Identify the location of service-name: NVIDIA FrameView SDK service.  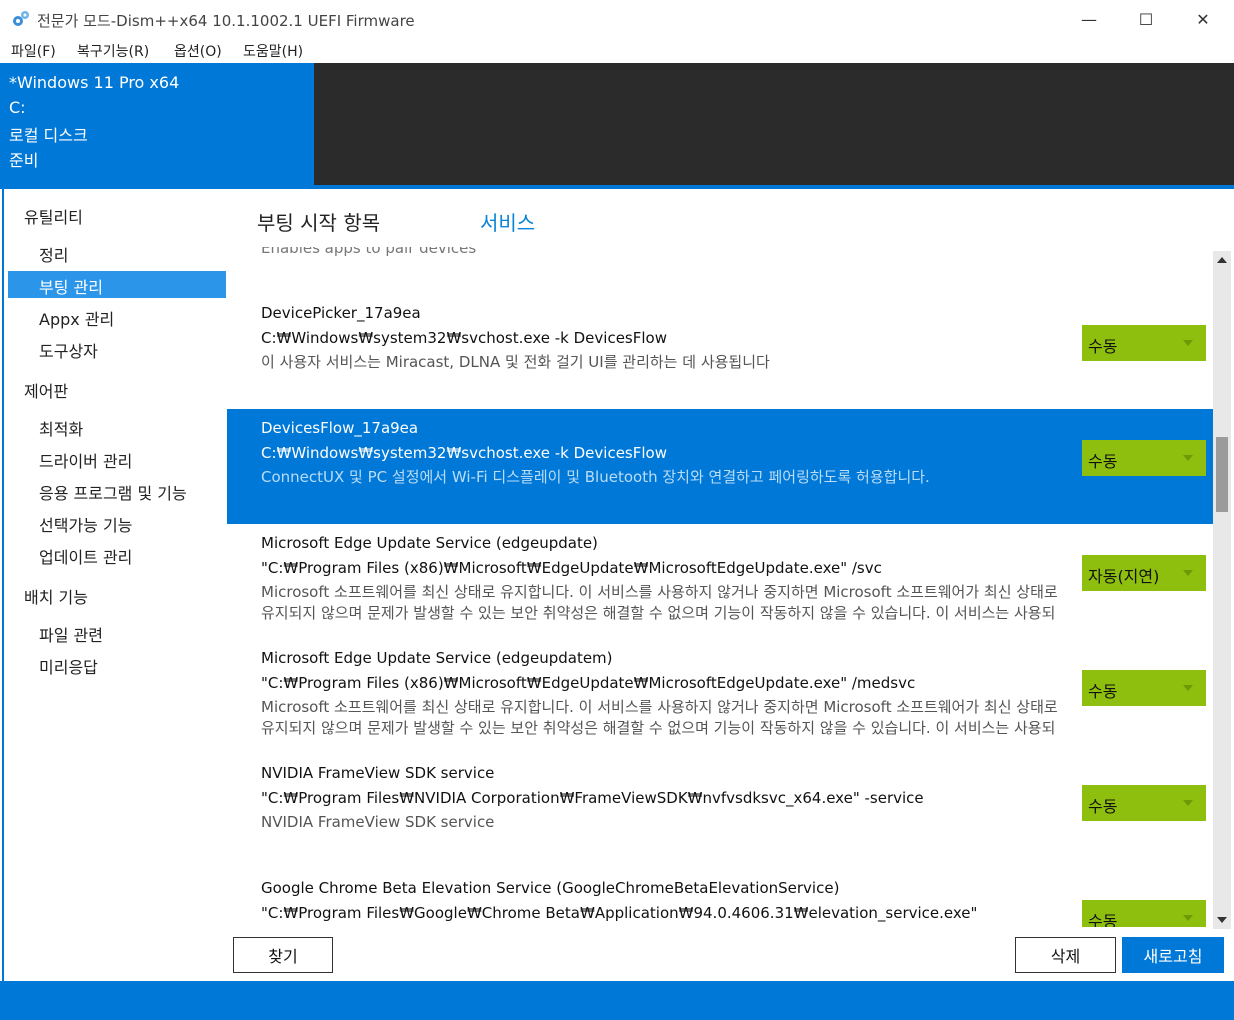
(378, 773).